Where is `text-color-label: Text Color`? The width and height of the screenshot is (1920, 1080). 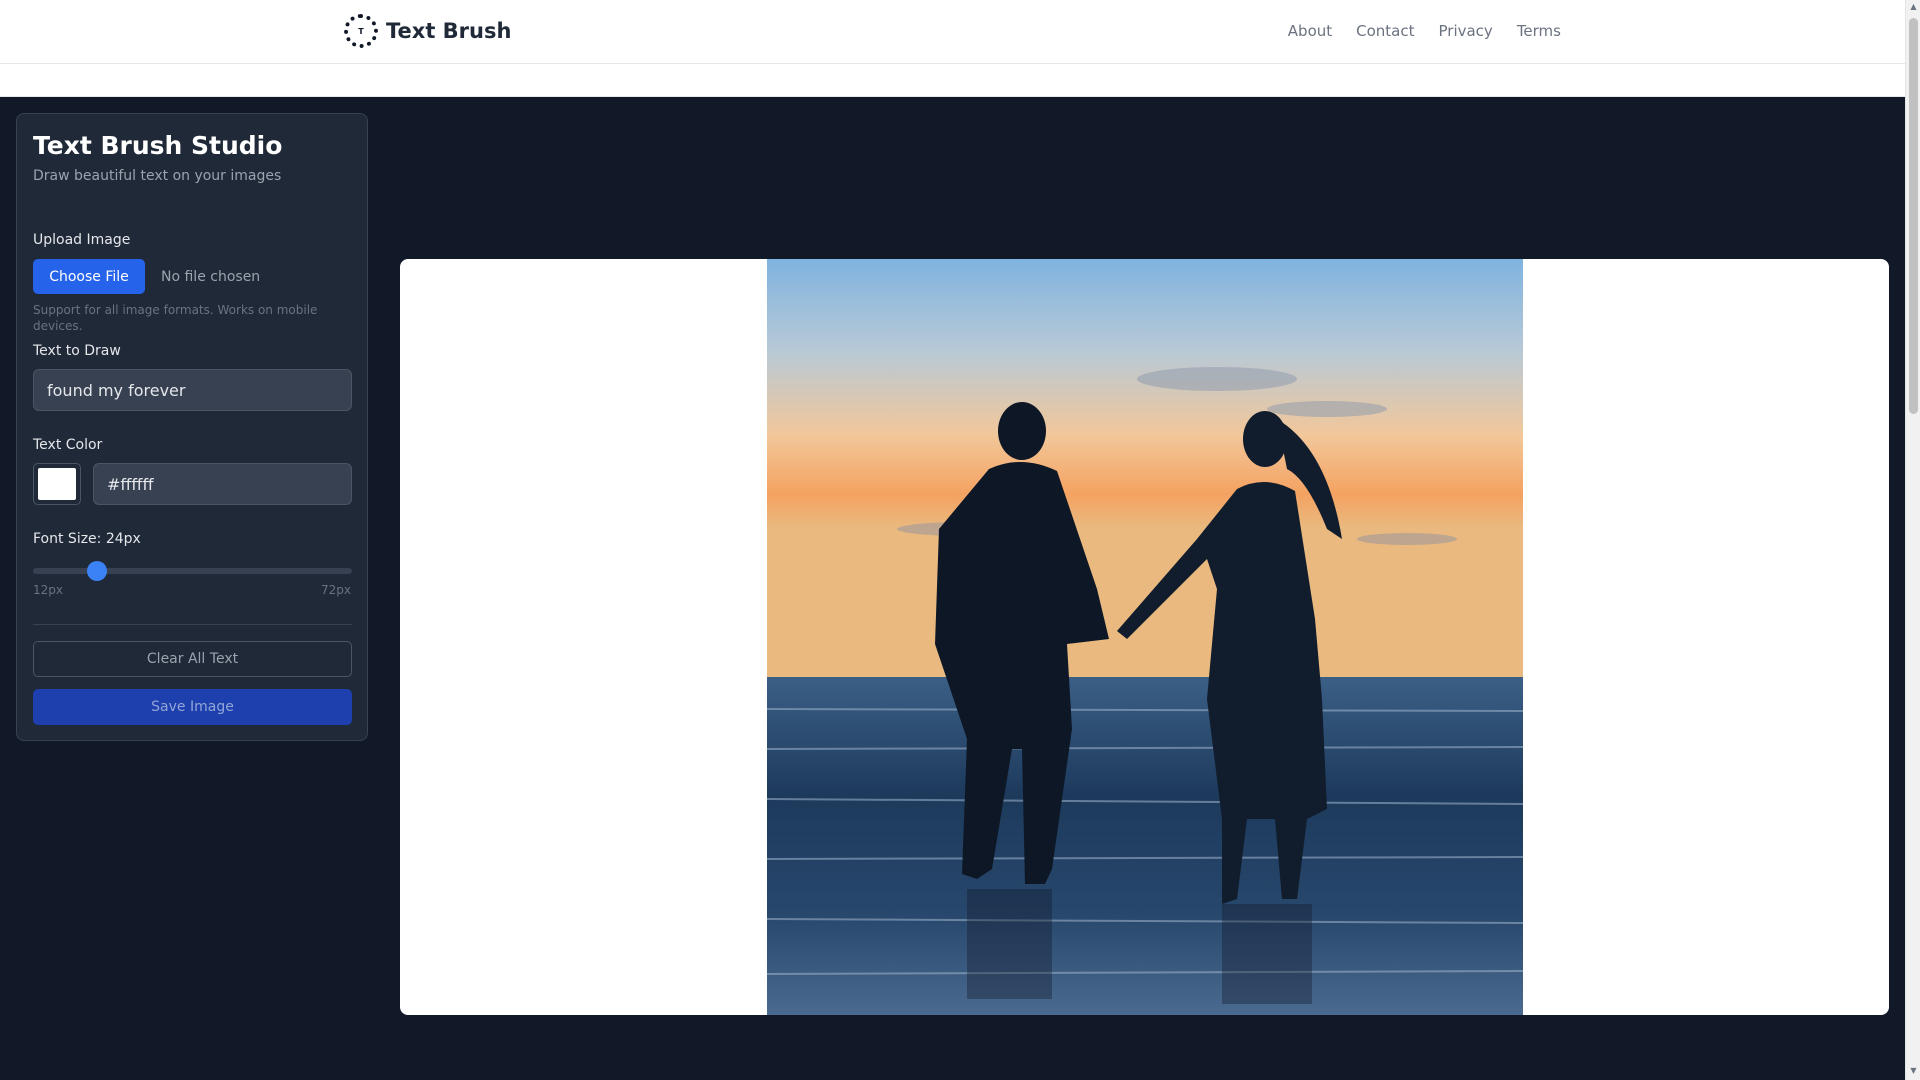
text-color-label: Text Color is located at coordinates (68, 445).